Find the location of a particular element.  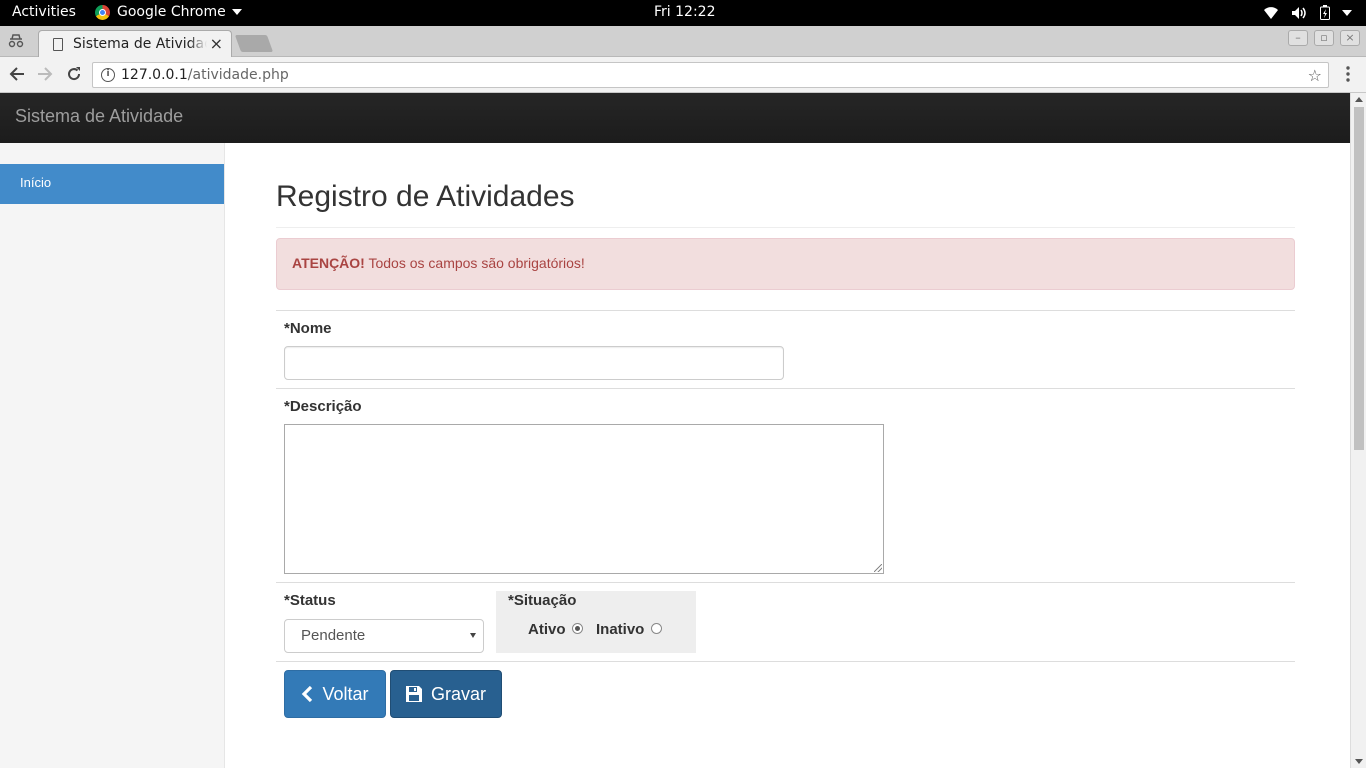

page-scrollbar is located at coordinates (1358, 430).